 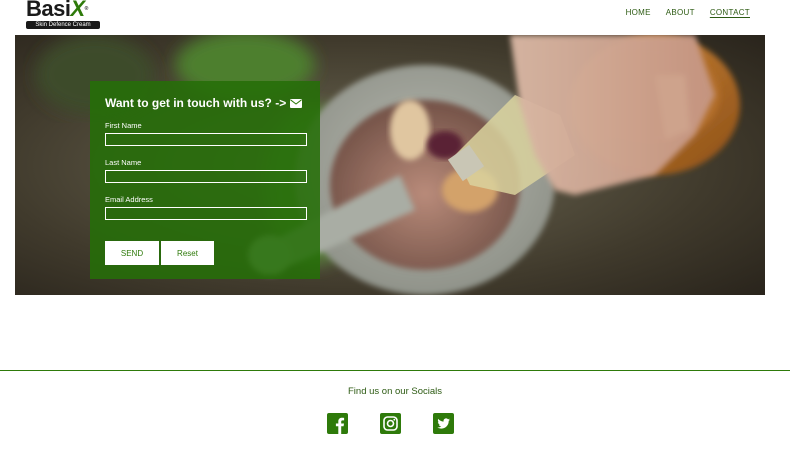 I want to click on instagram-icon, so click(x=390, y=423).